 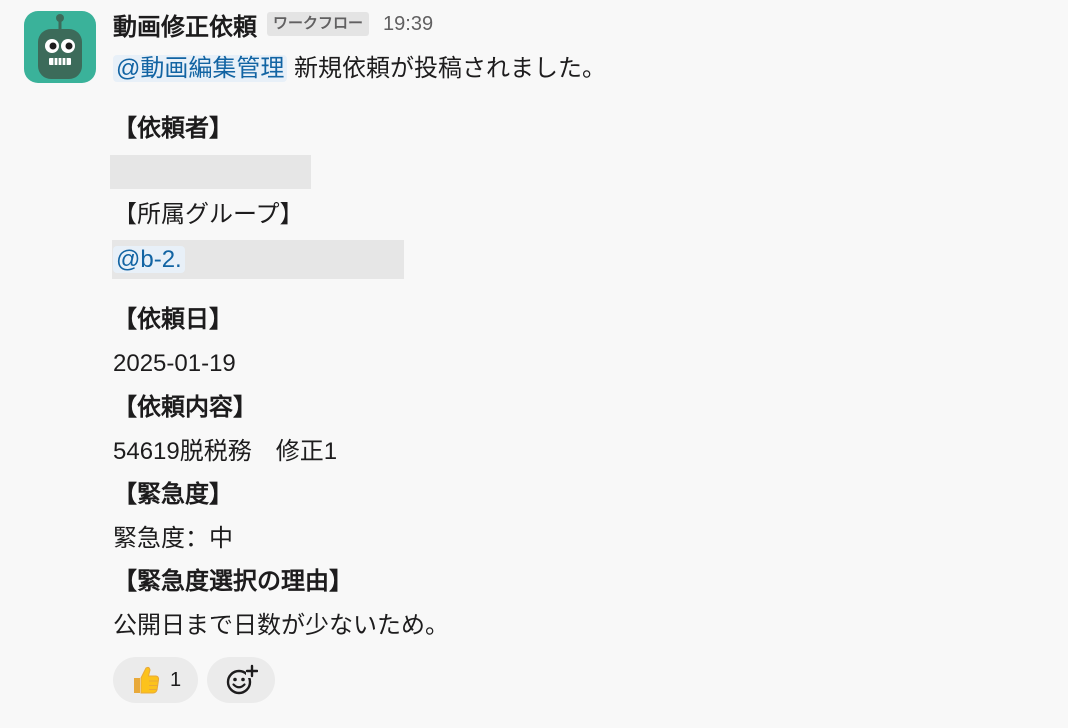 I want to click on content-value: 54619脱税務 修正1, so click(x=225, y=451).